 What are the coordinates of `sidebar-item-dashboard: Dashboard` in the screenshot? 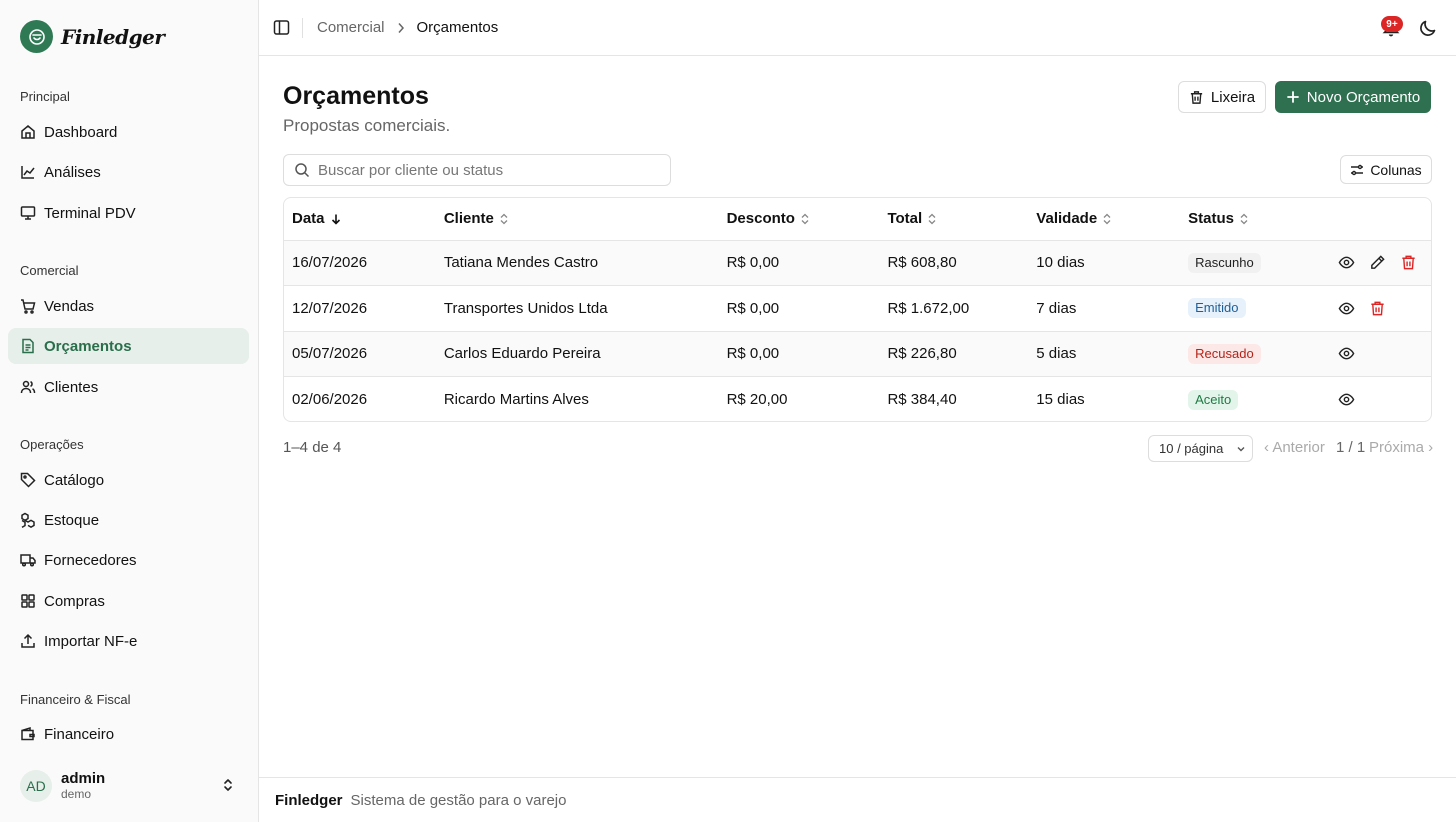 It's located at (128, 132).